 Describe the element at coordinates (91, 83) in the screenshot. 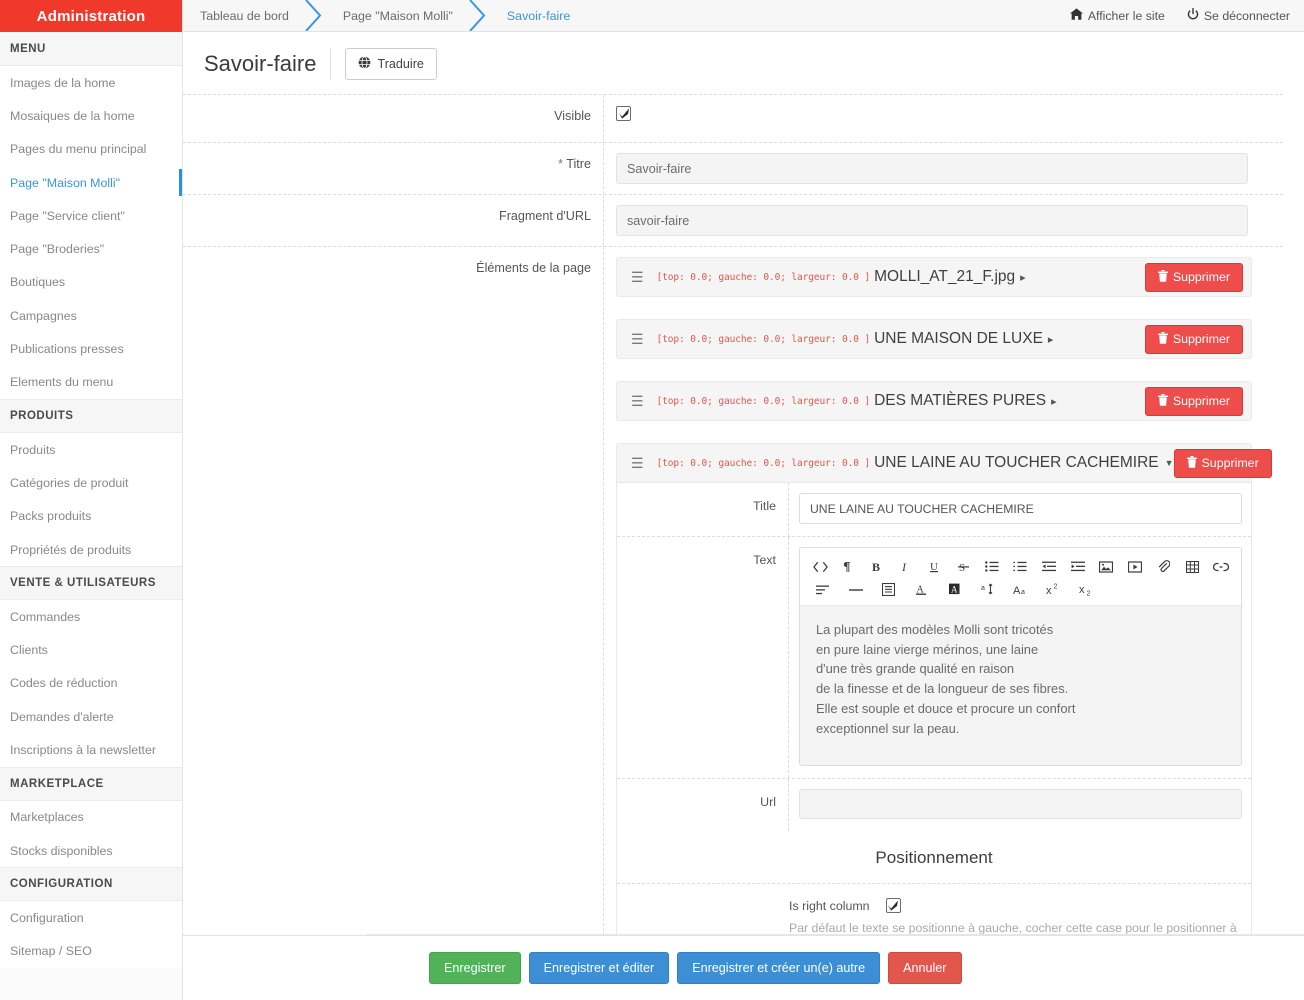

I see `sidebar-item-images-de-la-home: Images de la home` at that location.